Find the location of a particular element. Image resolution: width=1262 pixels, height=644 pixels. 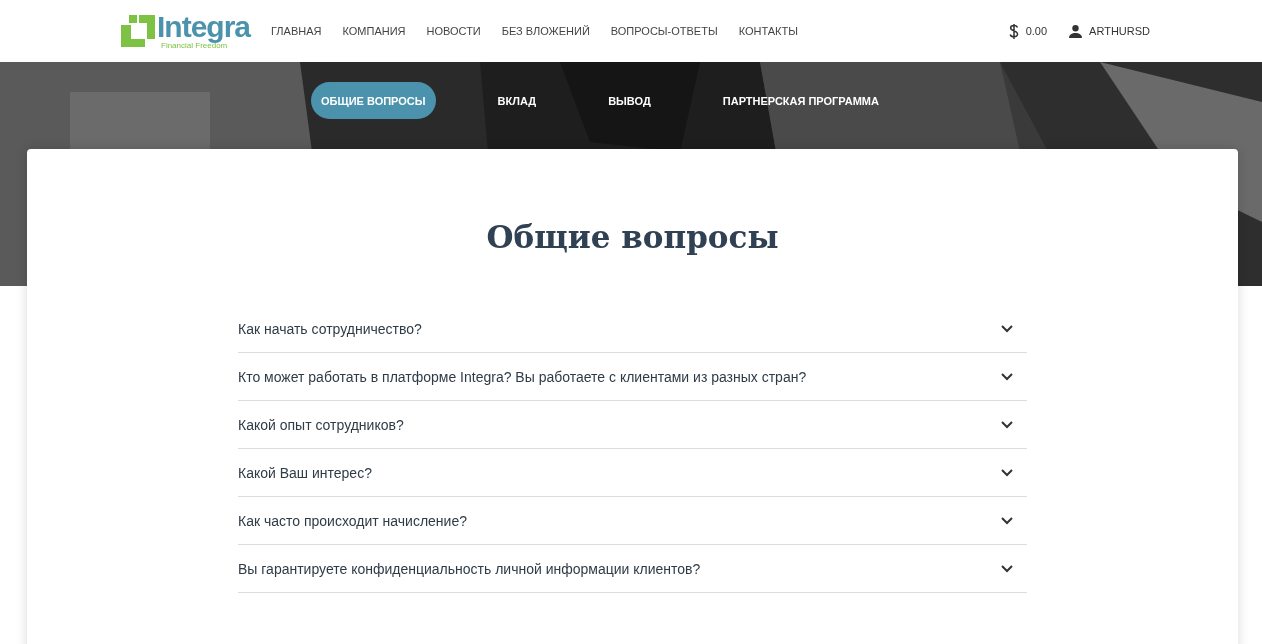

tab: ВЫВОД is located at coordinates (629, 100).